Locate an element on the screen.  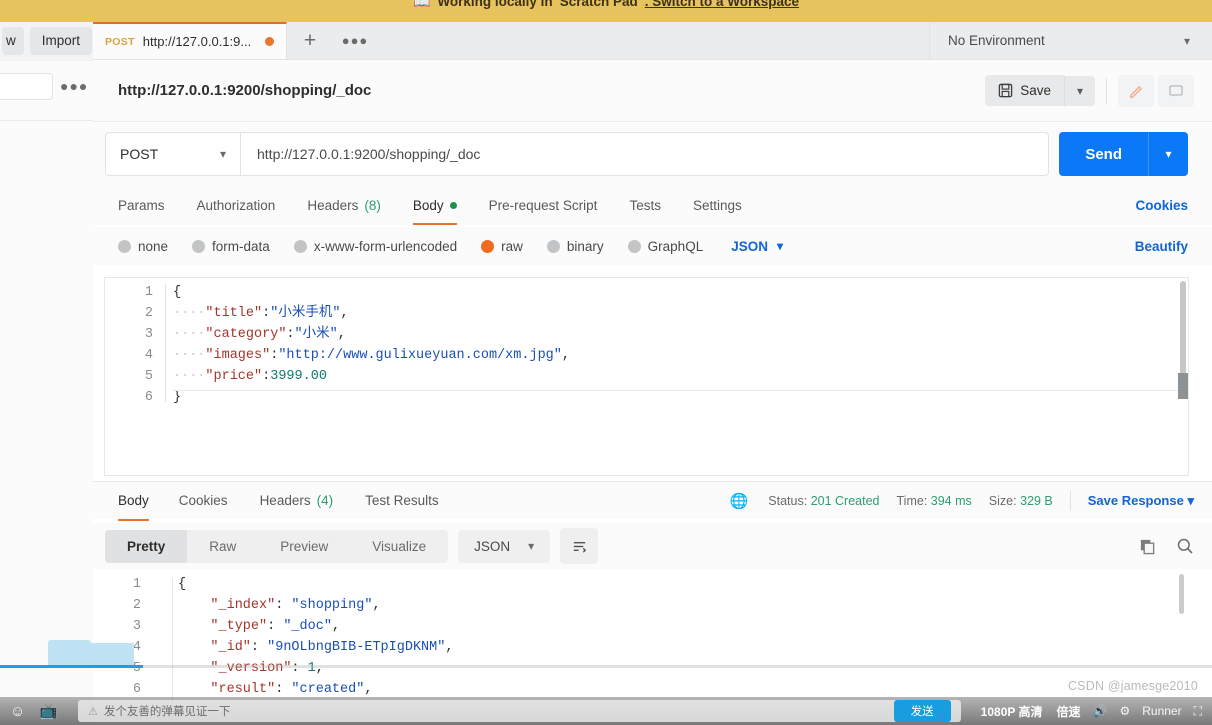
response-view-segmented-control: Pretty Raw Preview Visualize is located at coordinates (277, 546).